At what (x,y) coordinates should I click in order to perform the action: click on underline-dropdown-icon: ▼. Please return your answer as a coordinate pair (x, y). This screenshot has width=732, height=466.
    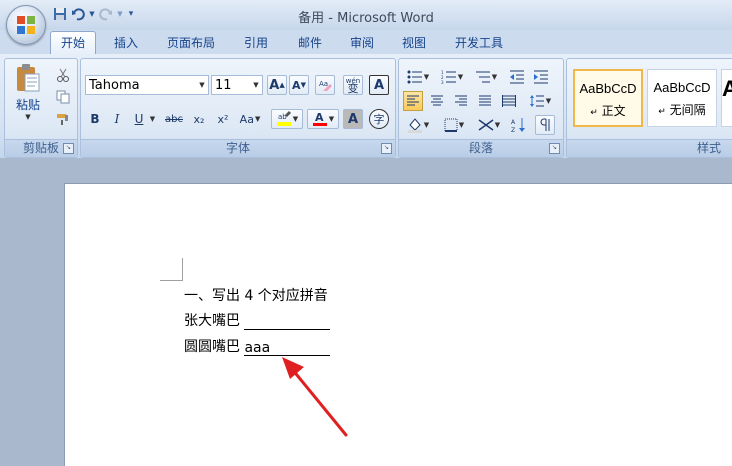
    Looking at the image, I should click on (152, 119).